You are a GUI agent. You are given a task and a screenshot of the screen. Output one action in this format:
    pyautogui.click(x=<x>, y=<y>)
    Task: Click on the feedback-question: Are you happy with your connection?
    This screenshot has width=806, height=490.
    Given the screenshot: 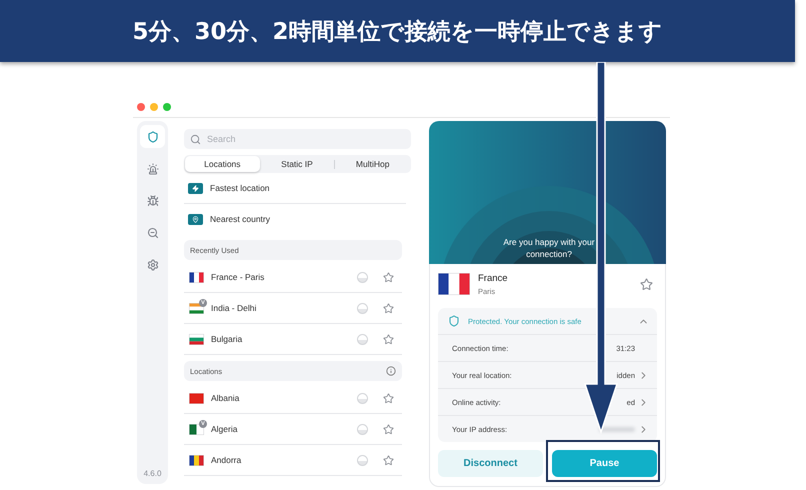 What is the action you would take?
    pyautogui.click(x=549, y=248)
    